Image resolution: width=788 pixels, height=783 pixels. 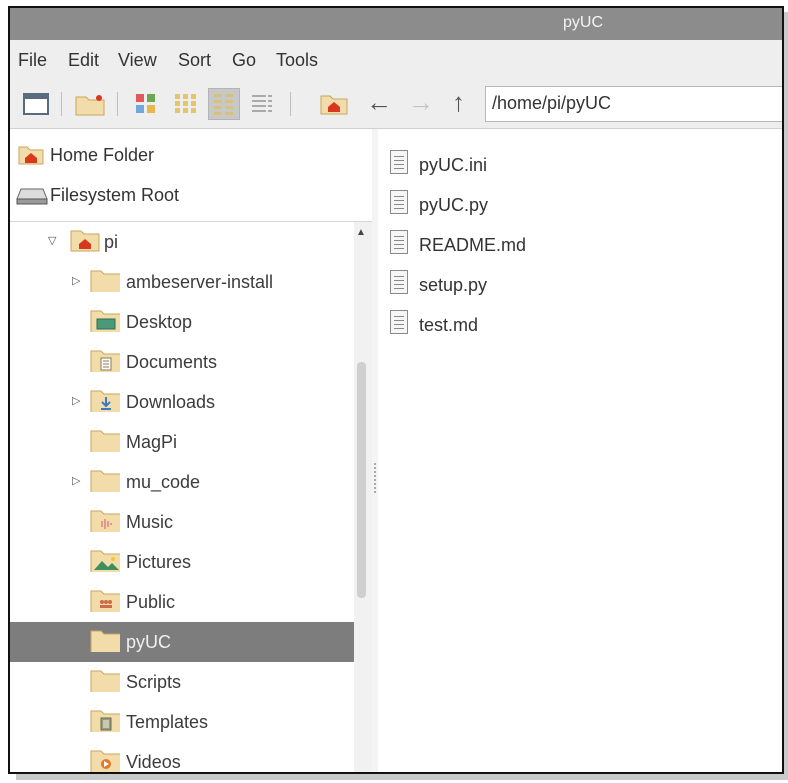 I want to click on title-bar: pyUC, so click(x=396, y=24).